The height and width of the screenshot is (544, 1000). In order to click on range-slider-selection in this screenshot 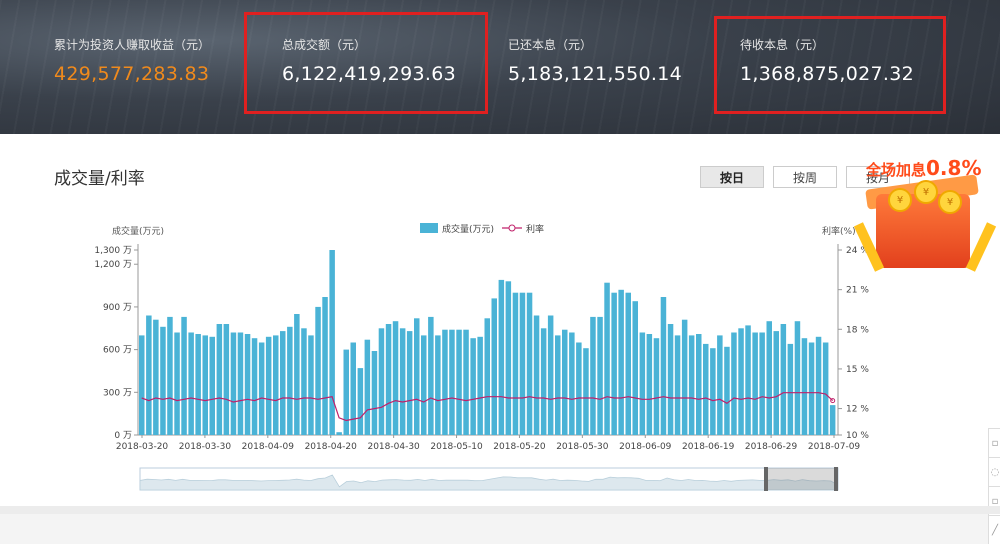, I will do `click(802, 479)`.